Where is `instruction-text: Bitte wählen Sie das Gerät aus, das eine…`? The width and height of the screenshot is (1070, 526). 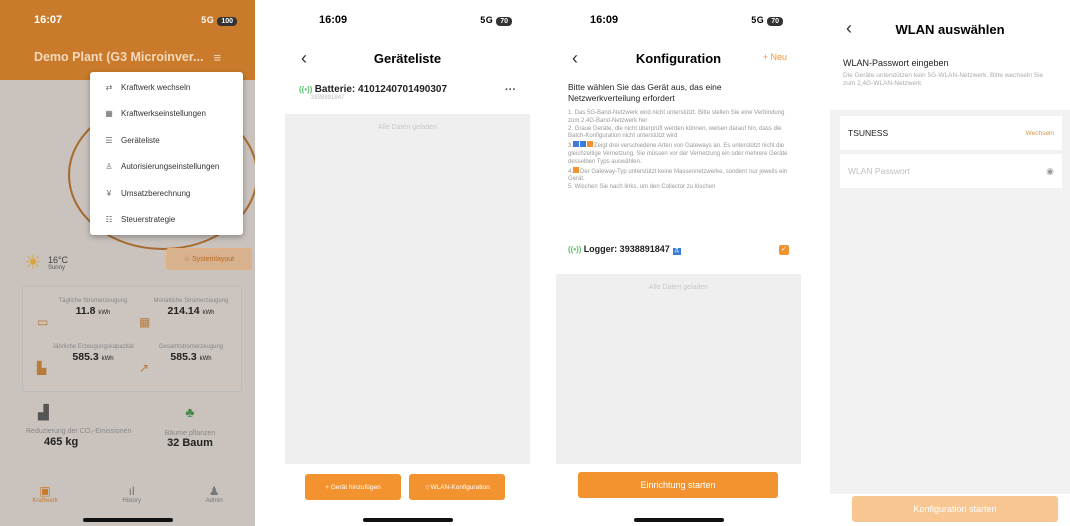
instruction-text: Bitte wählen Sie das Gerät aus, das eine… is located at coordinates (645, 92).